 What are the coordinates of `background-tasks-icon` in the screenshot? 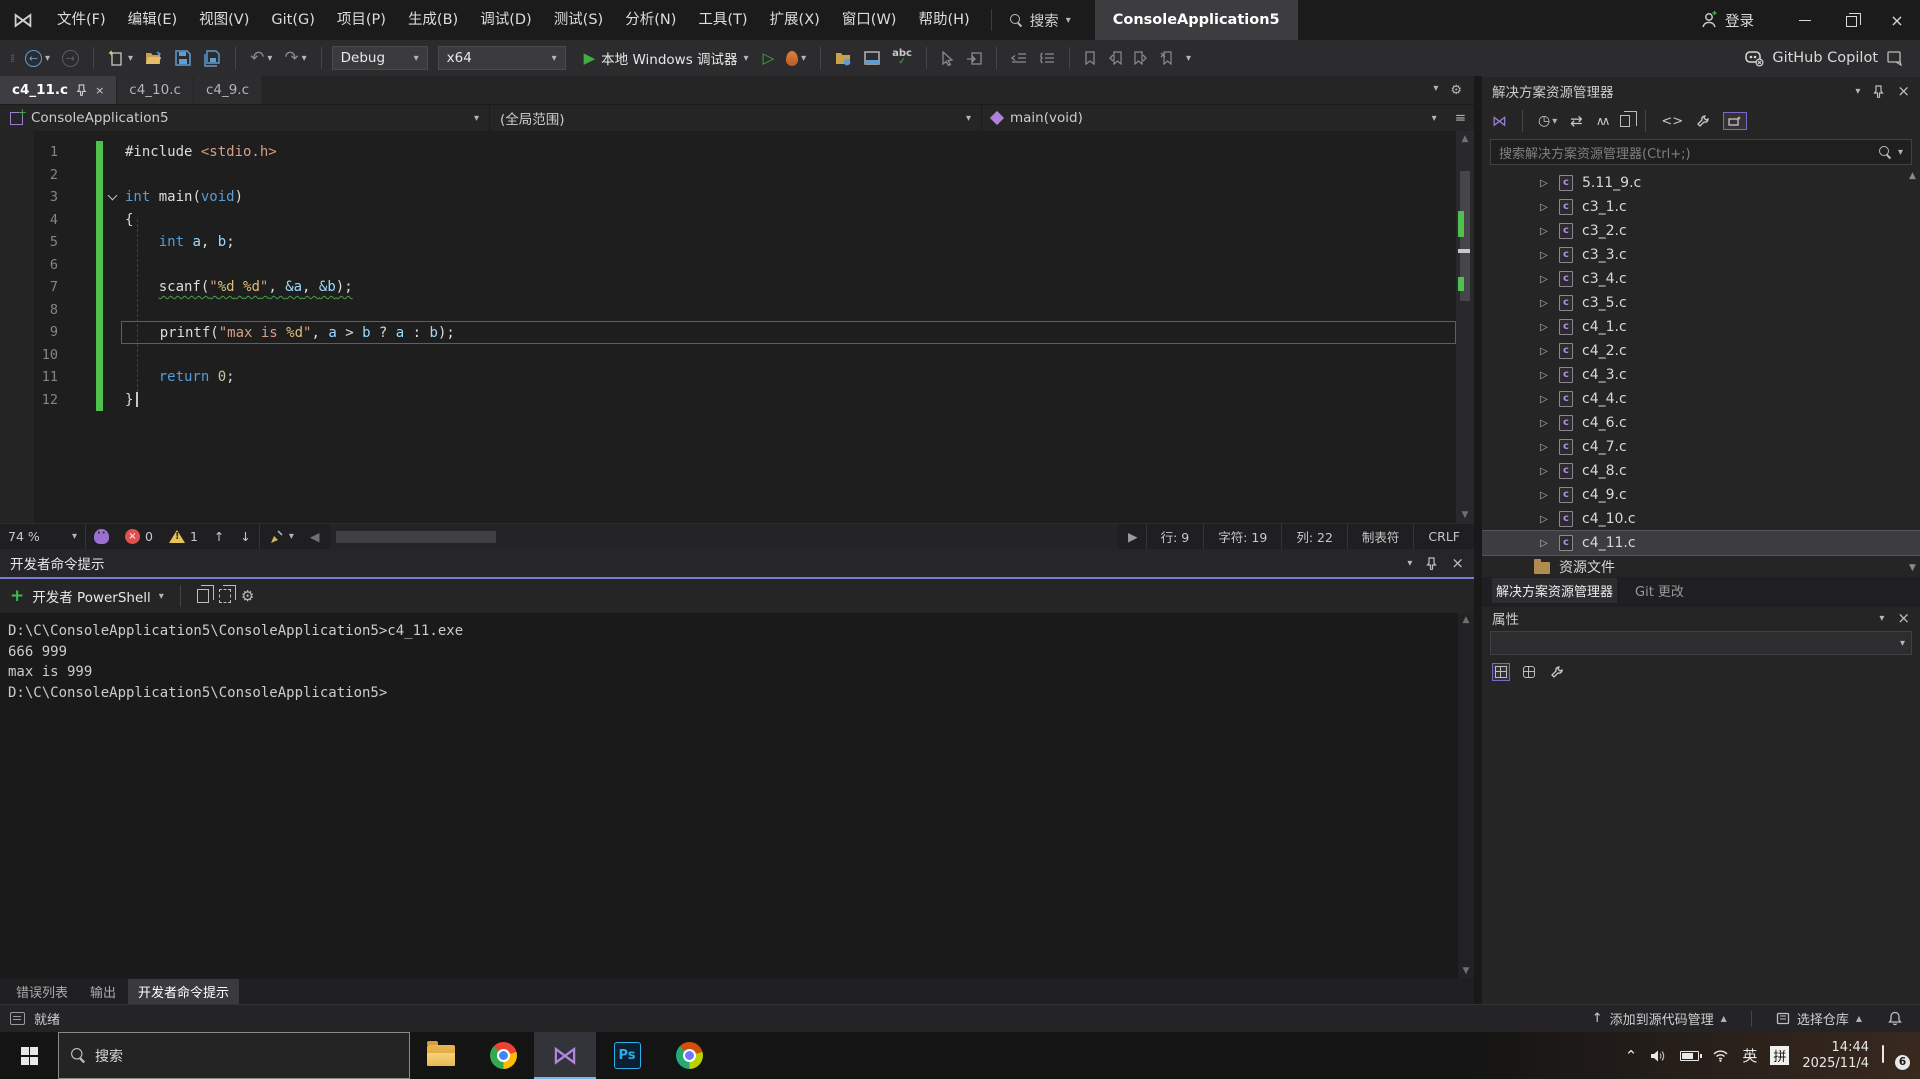 It's located at (17, 1018).